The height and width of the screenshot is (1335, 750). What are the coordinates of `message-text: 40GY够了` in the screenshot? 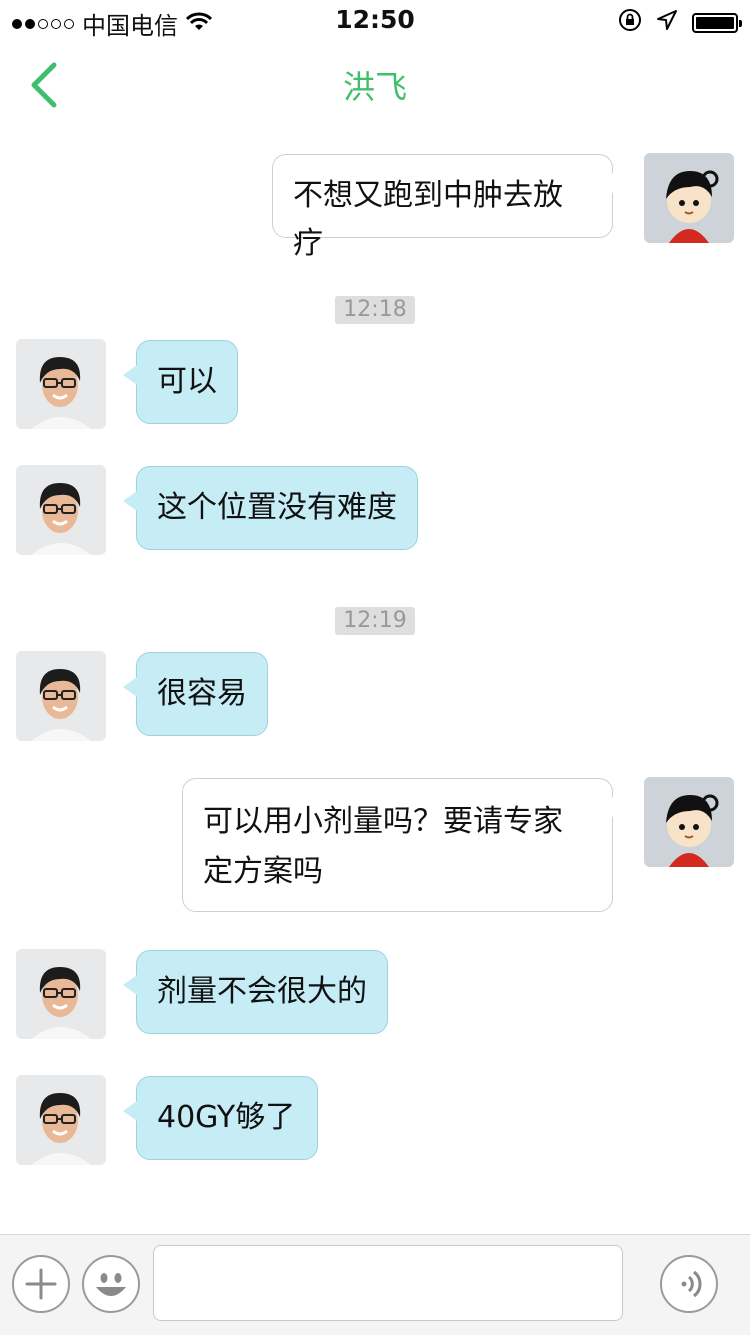 It's located at (226, 1117).